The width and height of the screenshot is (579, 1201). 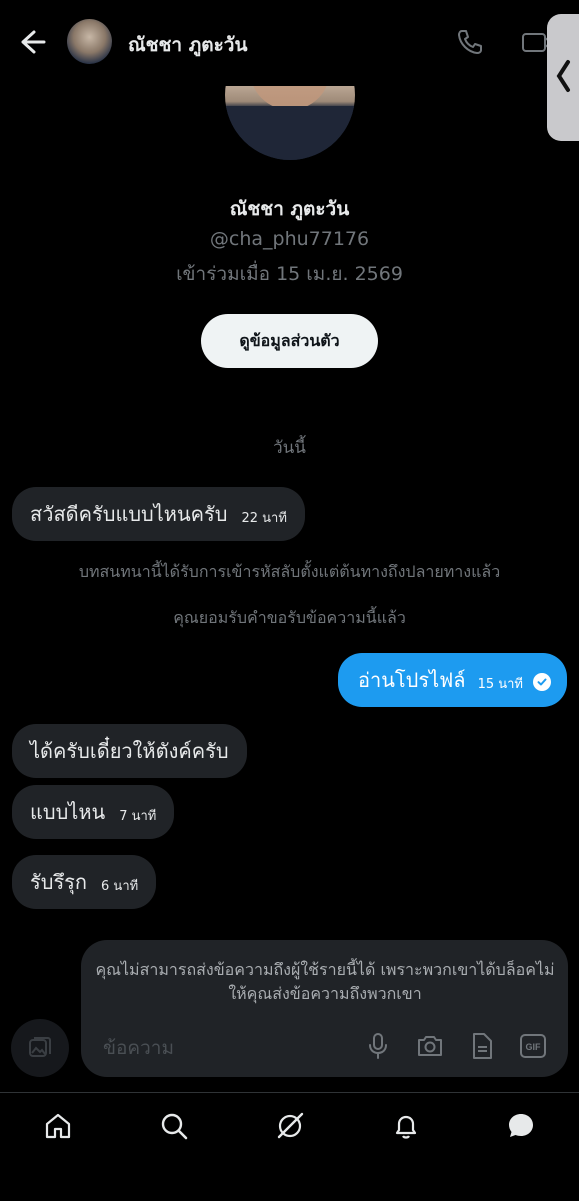 I want to click on message-bubble-incoming: สวัสดีครับแบบไหนครับ 22 นาที, so click(x=158, y=514).